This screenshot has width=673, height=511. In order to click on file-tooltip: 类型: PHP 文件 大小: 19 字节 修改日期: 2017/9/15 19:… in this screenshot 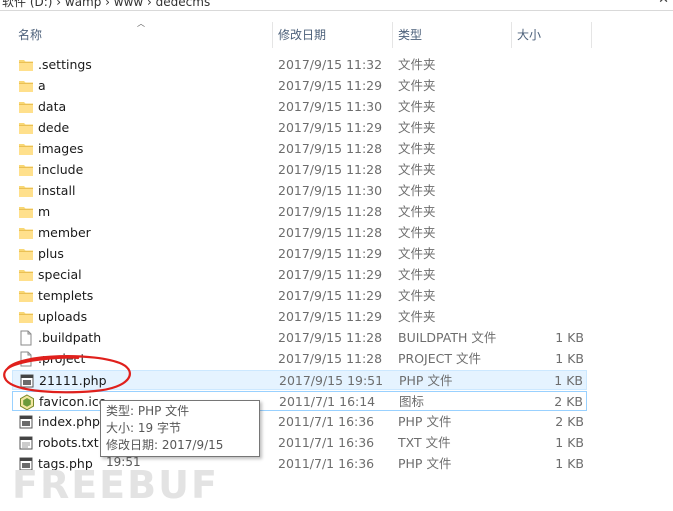, I will do `click(180, 434)`.